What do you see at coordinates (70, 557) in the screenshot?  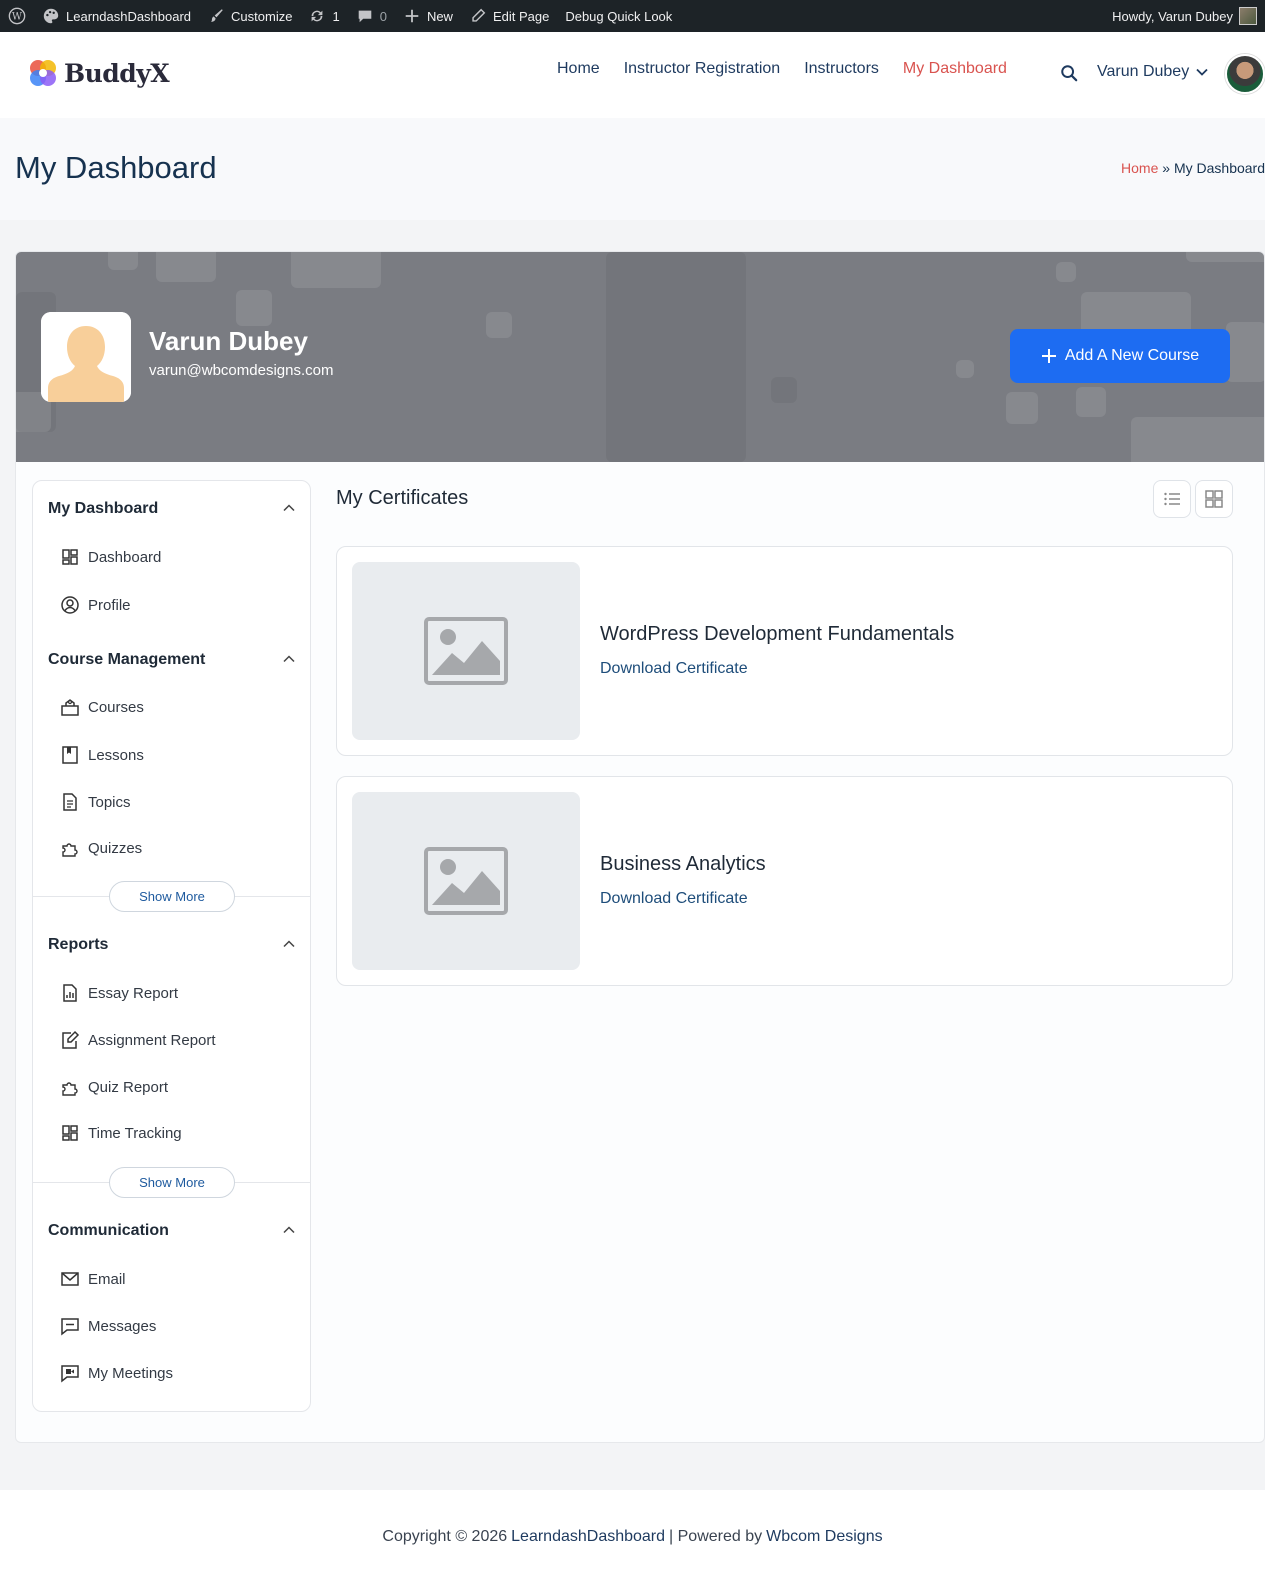 I see `dashboard-grid-icon` at bounding box center [70, 557].